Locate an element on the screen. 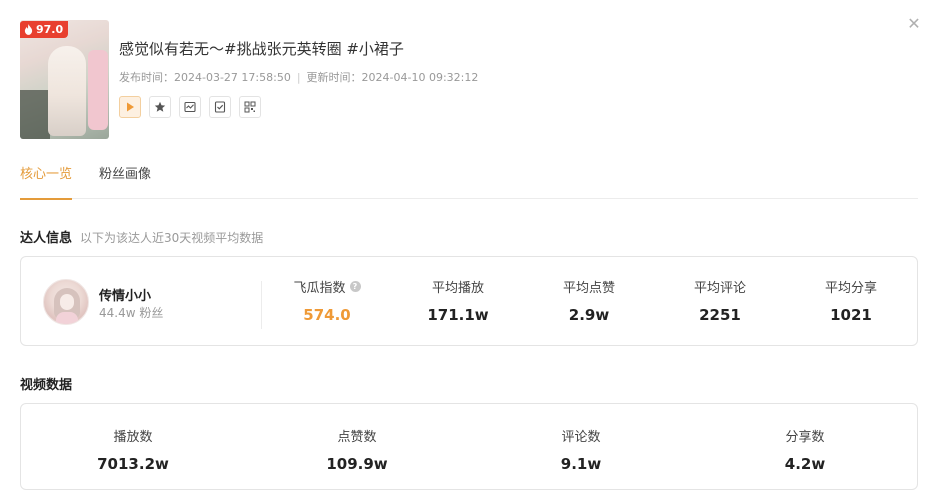 This screenshot has height=500, width=936. stat-avg-shares: 平均分享 1021 is located at coordinates (851, 300).